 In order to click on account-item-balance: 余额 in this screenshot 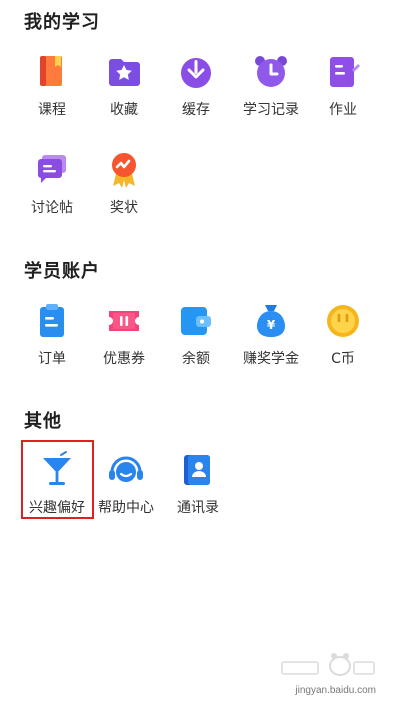, I will do `click(196, 341)`.